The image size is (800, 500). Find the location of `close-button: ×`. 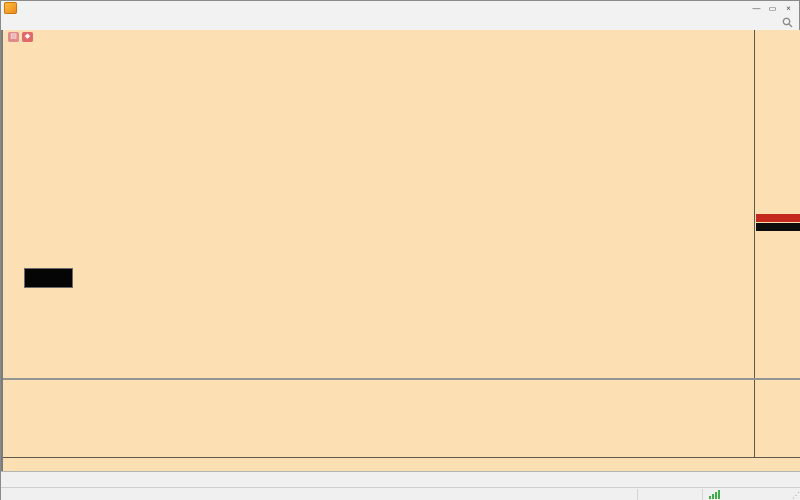

close-button: × is located at coordinates (788, 8).